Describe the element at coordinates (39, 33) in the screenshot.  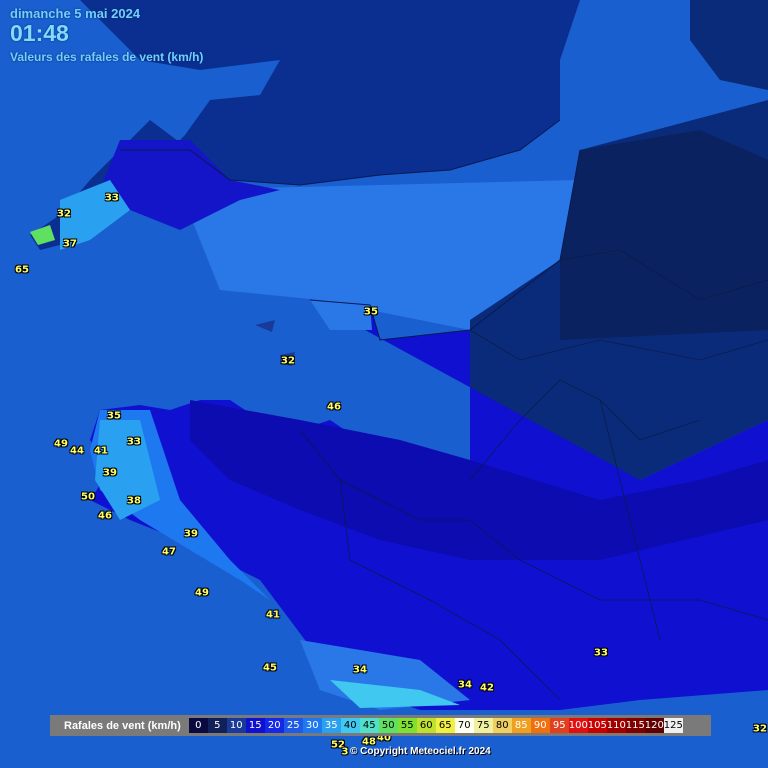
I see `map-time: 01:48` at that location.